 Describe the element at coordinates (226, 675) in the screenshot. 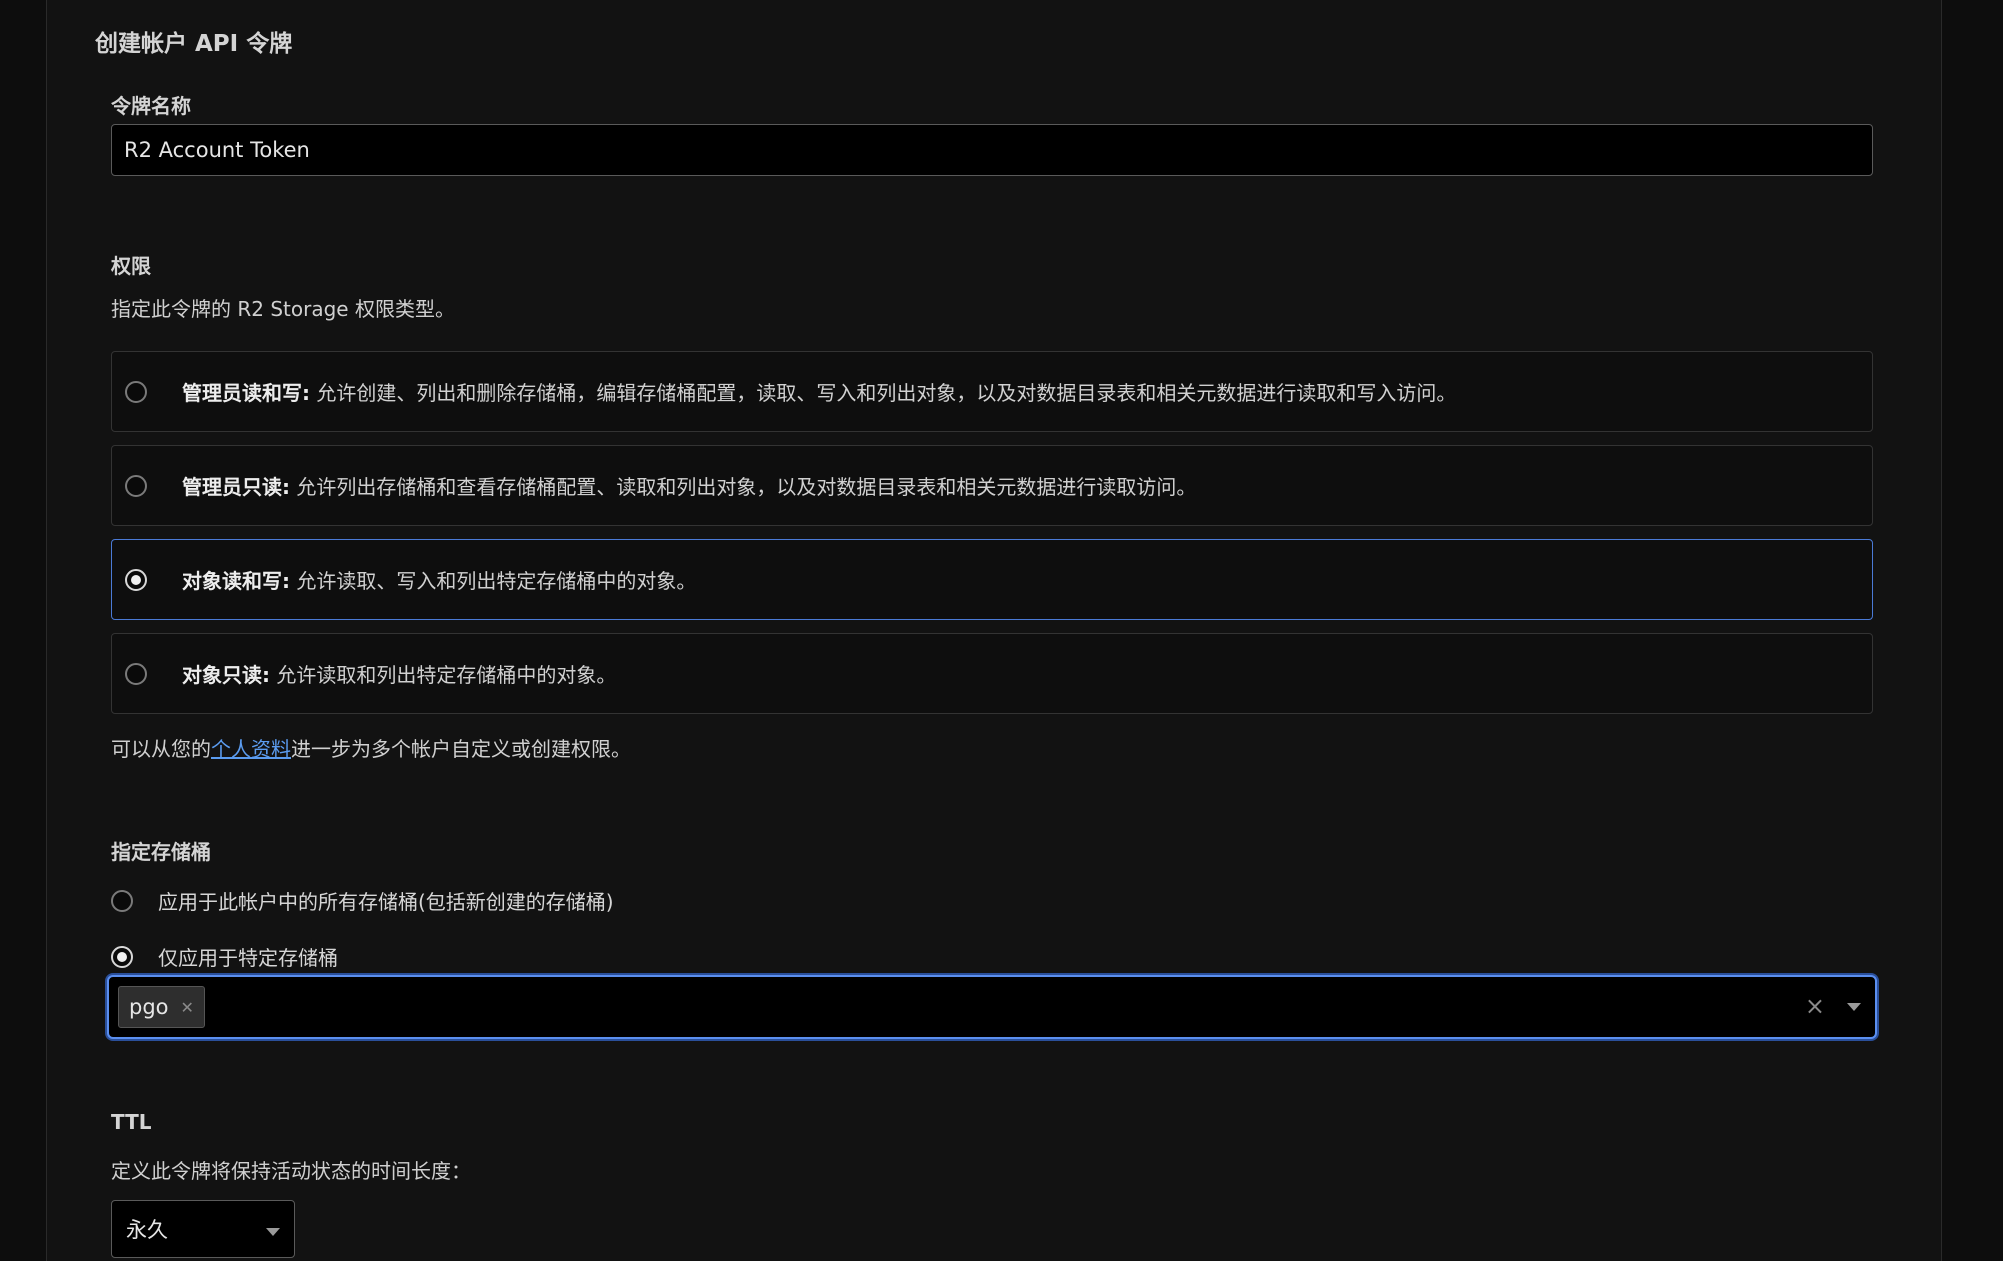

I see `permission-option-title: 对象只读:` at that location.